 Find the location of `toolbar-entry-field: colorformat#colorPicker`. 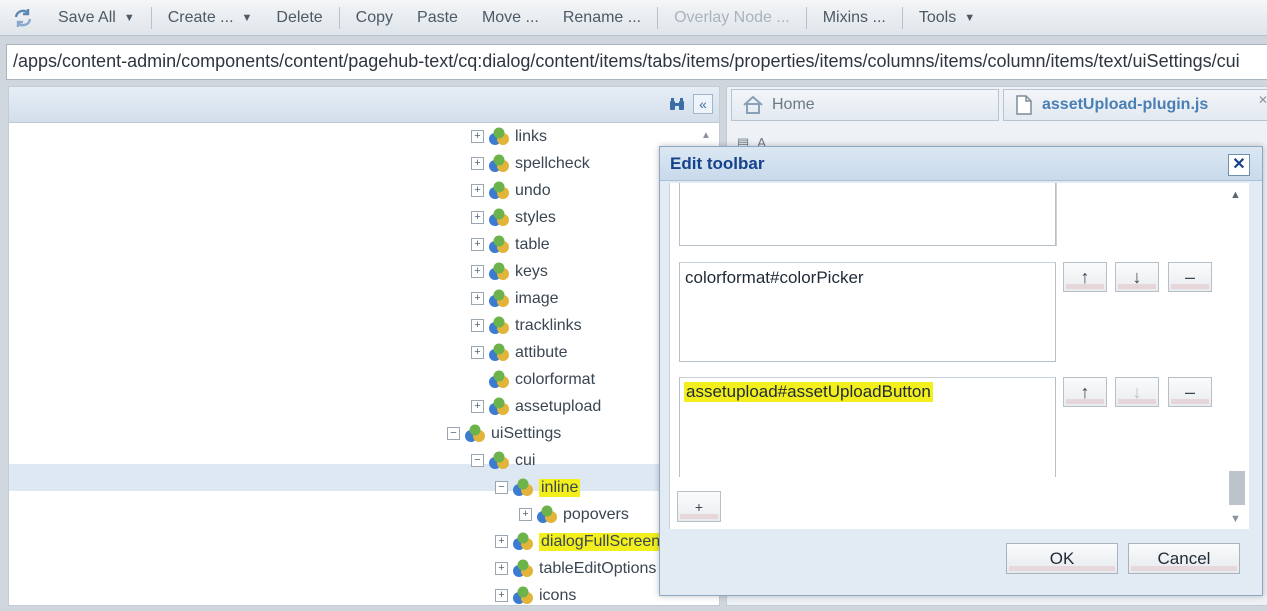

toolbar-entry-field: colorformat#colorPicker is located at coordinates (867, 312).